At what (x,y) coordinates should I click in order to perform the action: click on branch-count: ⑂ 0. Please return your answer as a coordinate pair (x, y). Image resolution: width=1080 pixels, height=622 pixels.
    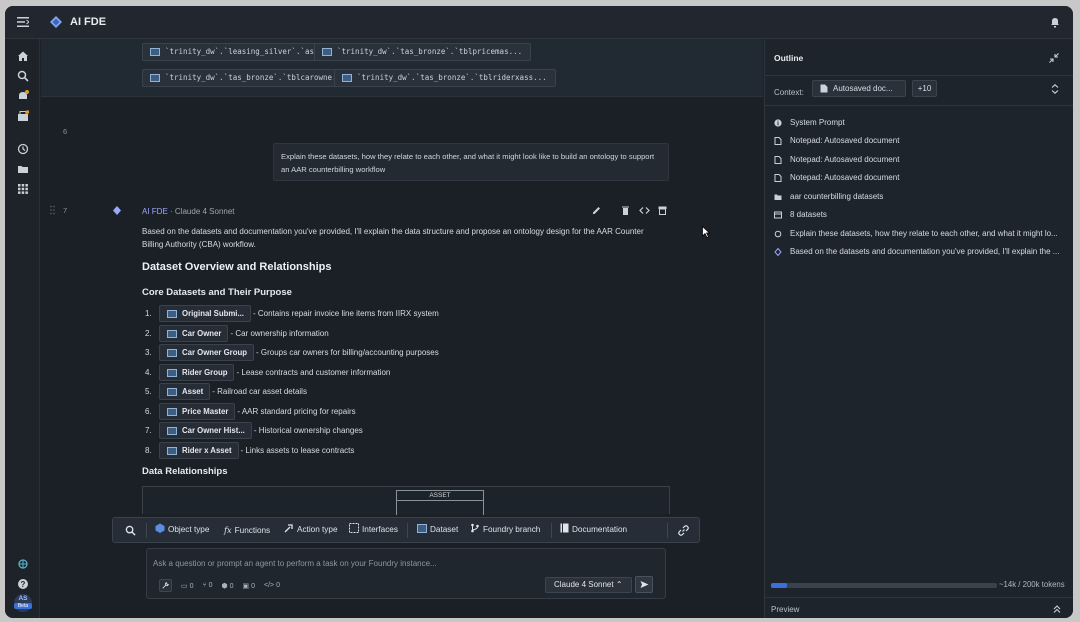
    Looking at the image, I should click on (207, 585).